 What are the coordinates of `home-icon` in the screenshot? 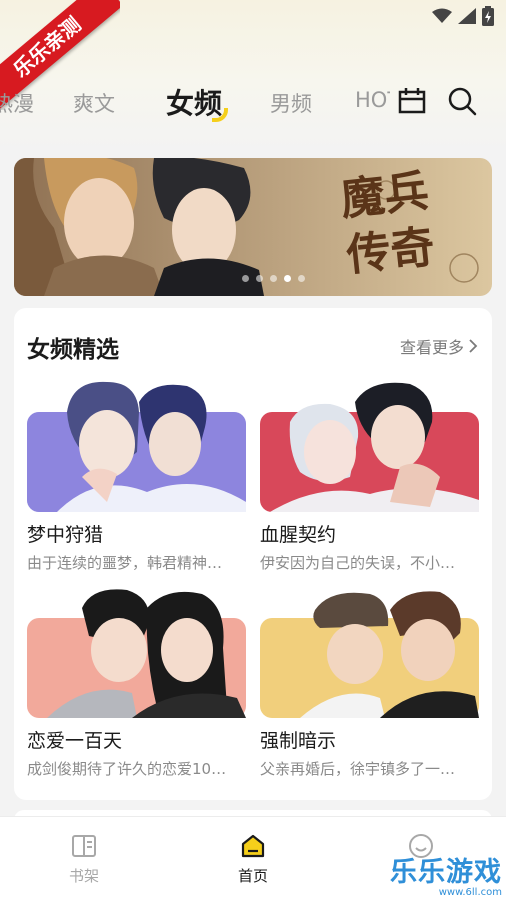 It's located at (253, 846).